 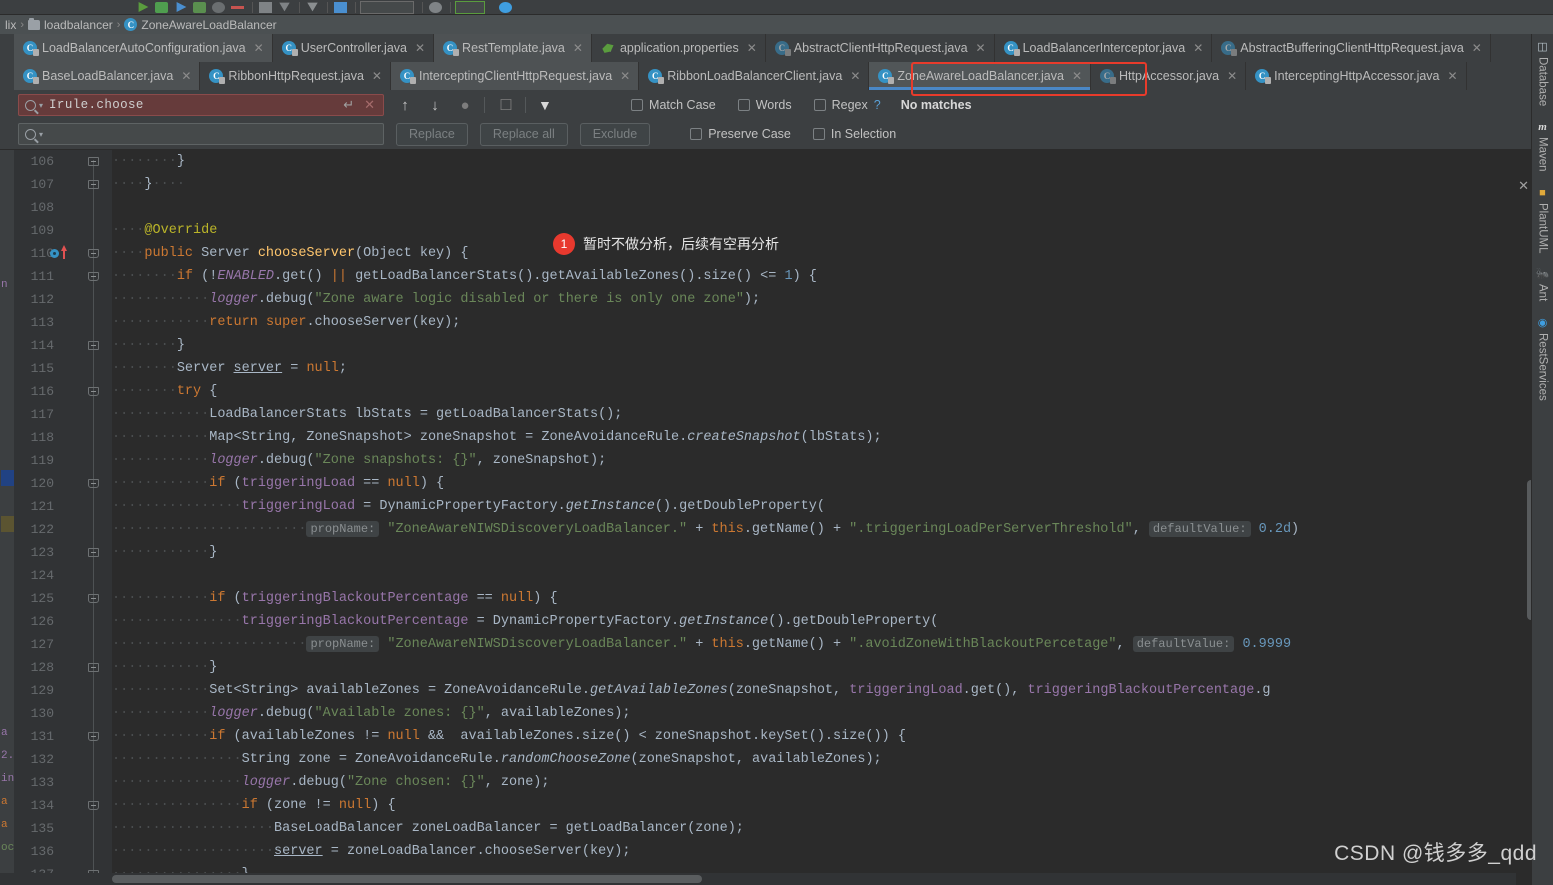 I want to click on tab-label: BaseLoadBalancer.java, so click(x=108, y=76).